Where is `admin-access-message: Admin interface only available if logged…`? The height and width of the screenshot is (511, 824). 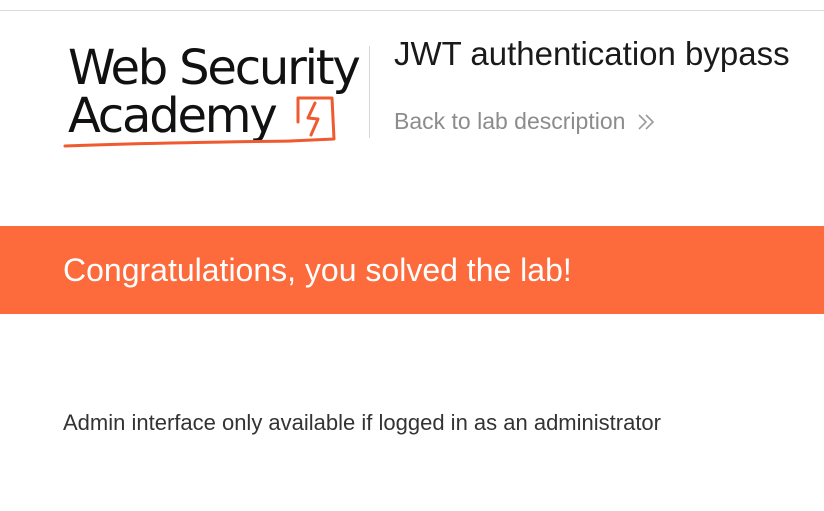 admin-access-message: Admin interface only available if logged… is located at coordinates (362, 422).